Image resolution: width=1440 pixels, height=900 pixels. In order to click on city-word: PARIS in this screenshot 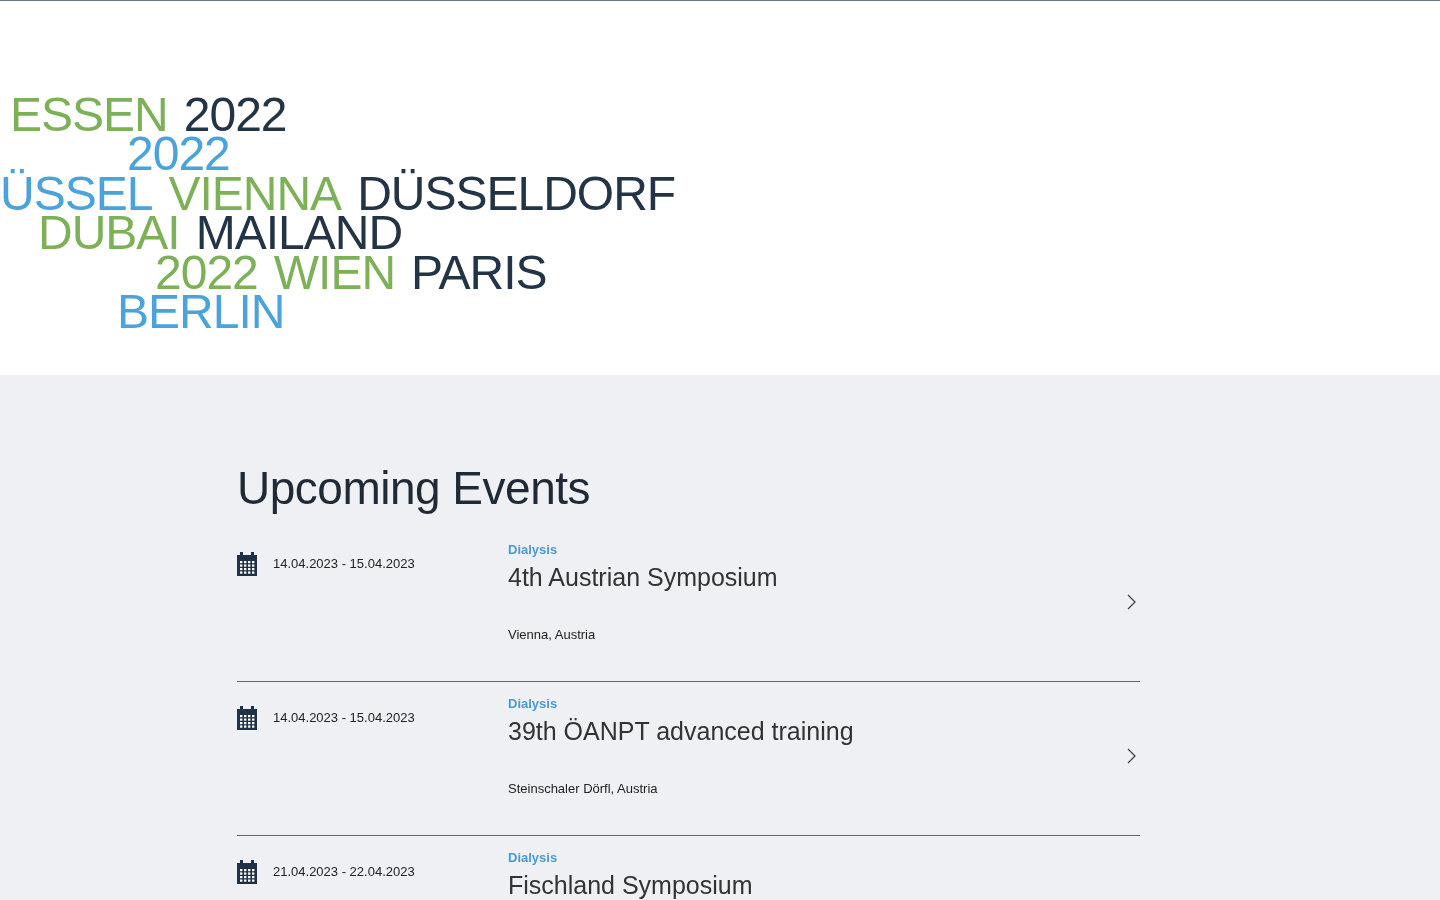, I will do `click(479, 272)`.